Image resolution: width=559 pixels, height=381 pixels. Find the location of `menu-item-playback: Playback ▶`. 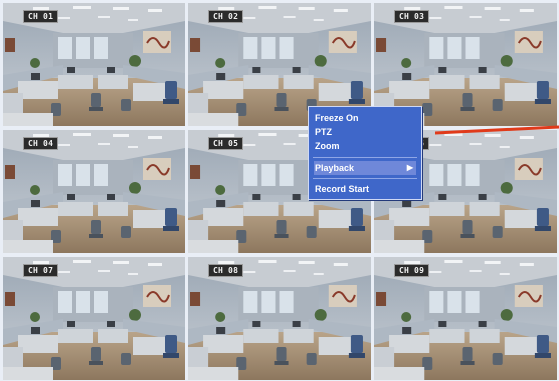

menu-item-playback: Playback ▶ is located at coordinates (365, 168).